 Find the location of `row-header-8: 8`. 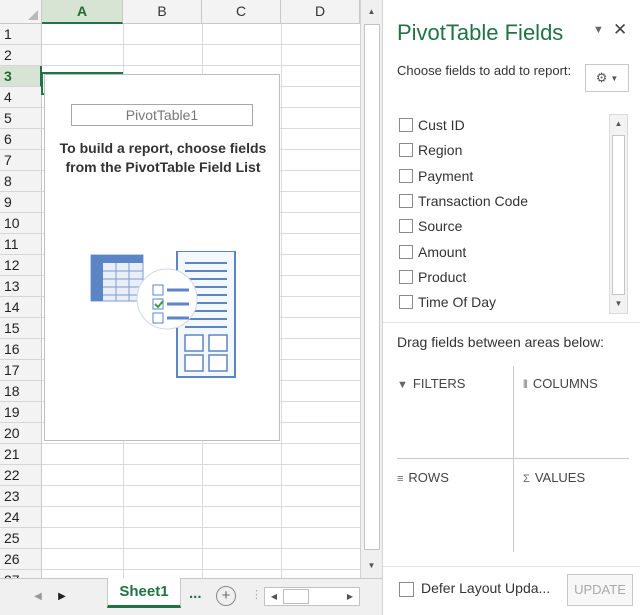

row-header-8: 8 is located at coordinates (21, 181).